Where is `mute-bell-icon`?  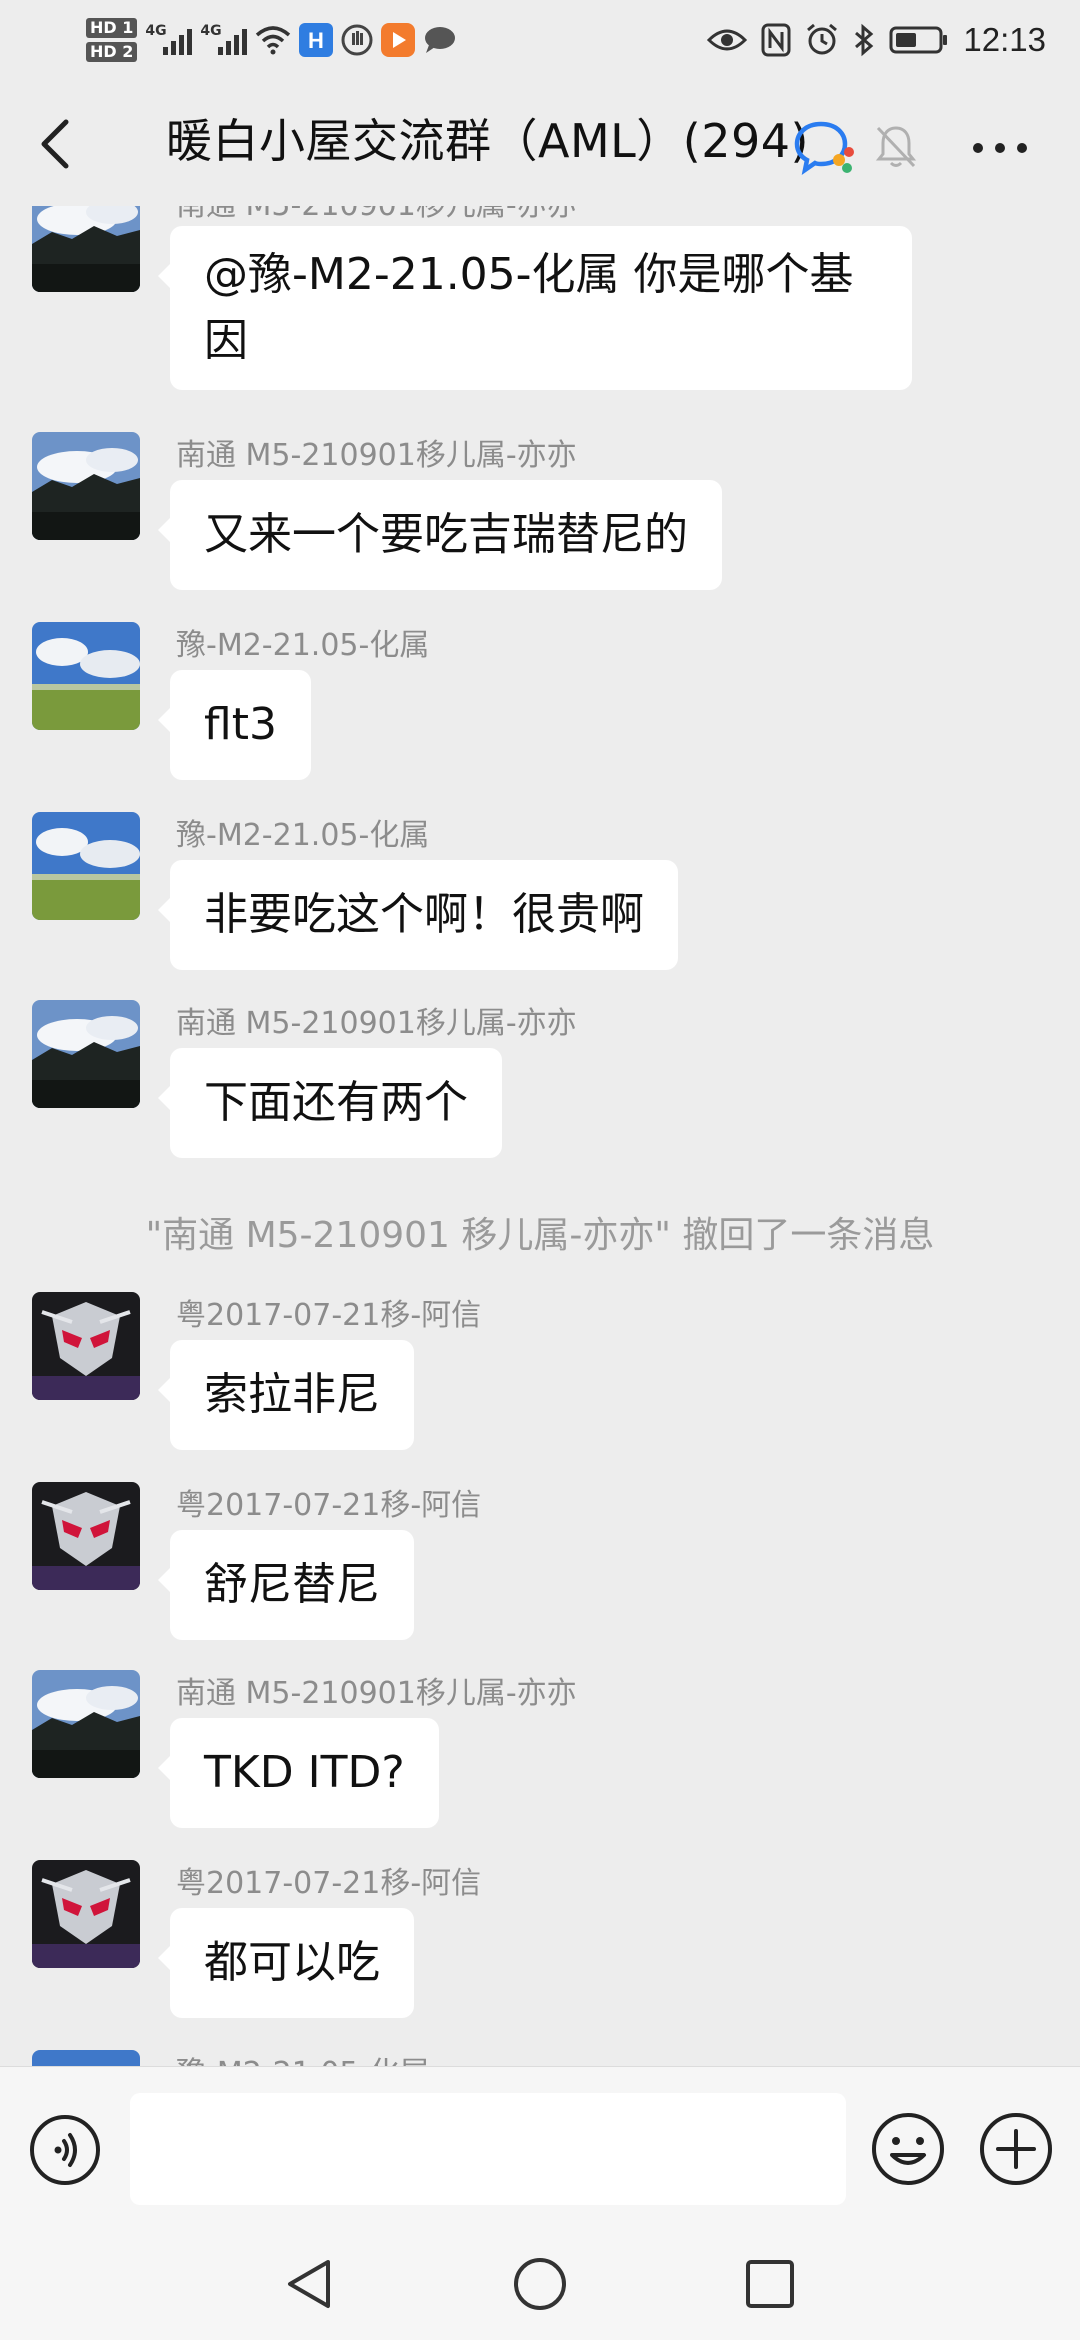
mute-bell-icon is located at coordinates (896, 147).